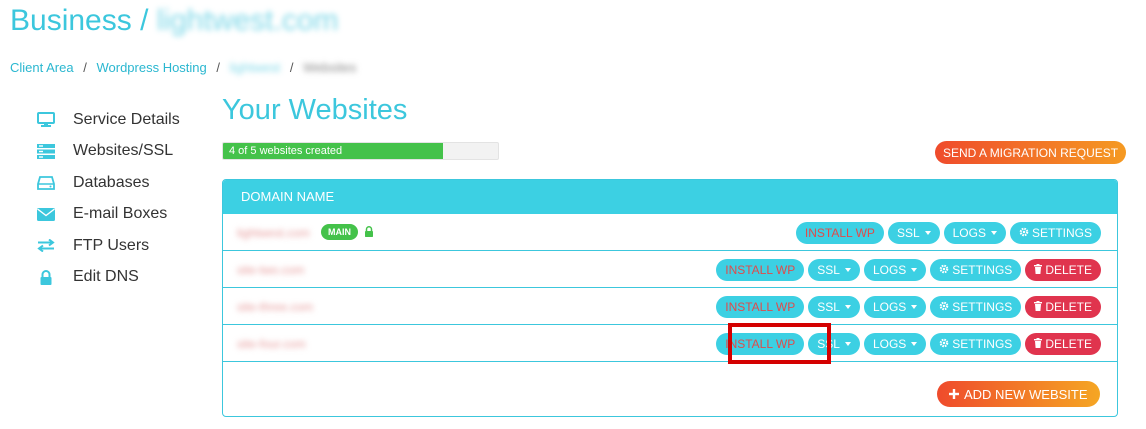  Describe the element at coordinates (46, 214) in the screenshot. I see `envelope-icon` at that location.